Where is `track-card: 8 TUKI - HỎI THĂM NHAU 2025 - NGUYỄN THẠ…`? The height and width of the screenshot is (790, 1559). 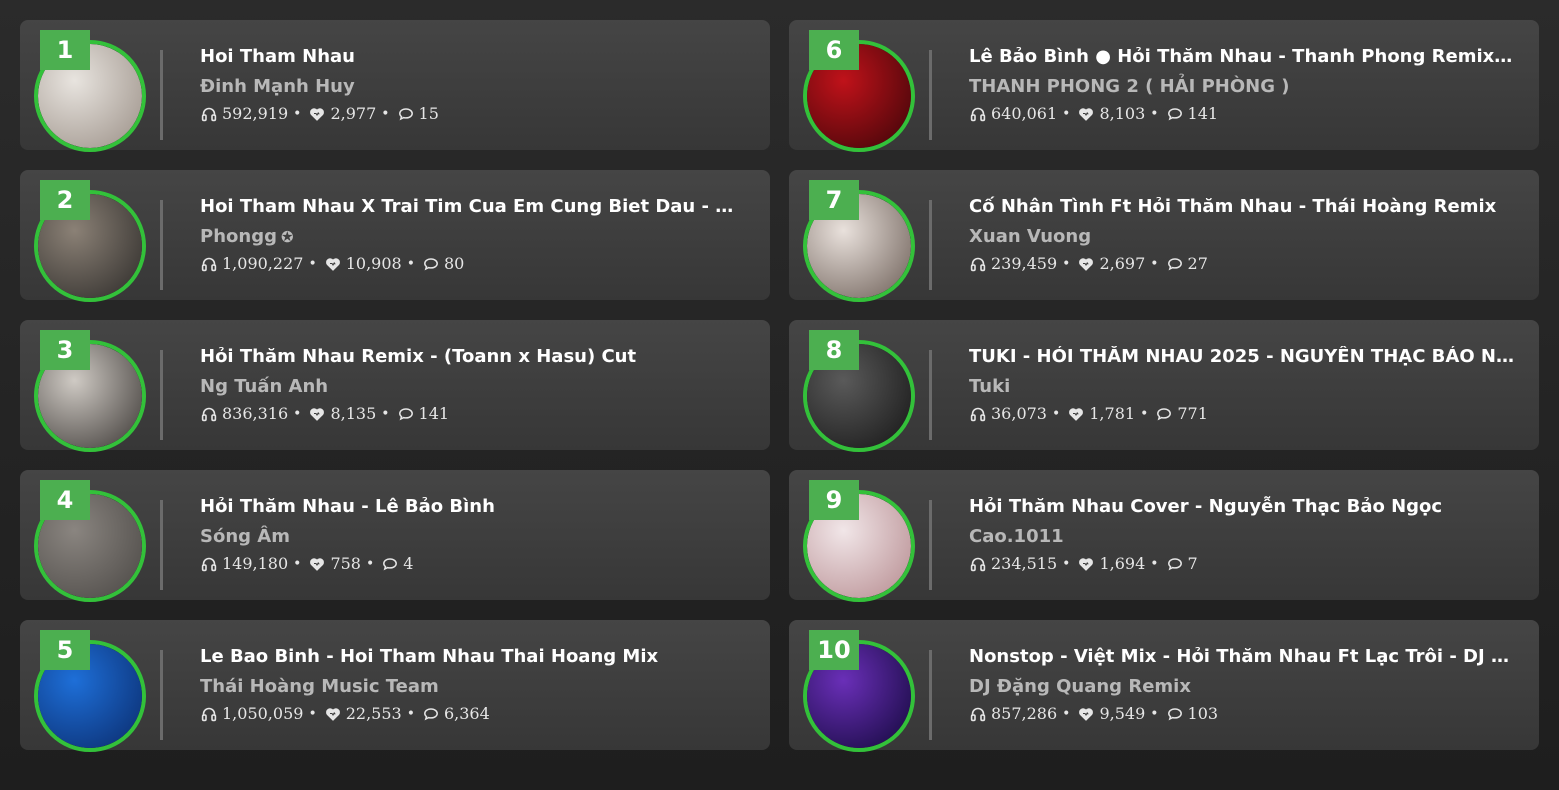 track-card: 8 TUKI - HỎI THĂM NHAU 2025 - NGUYỄN THẠ… is located at coordinates (1164, 386).